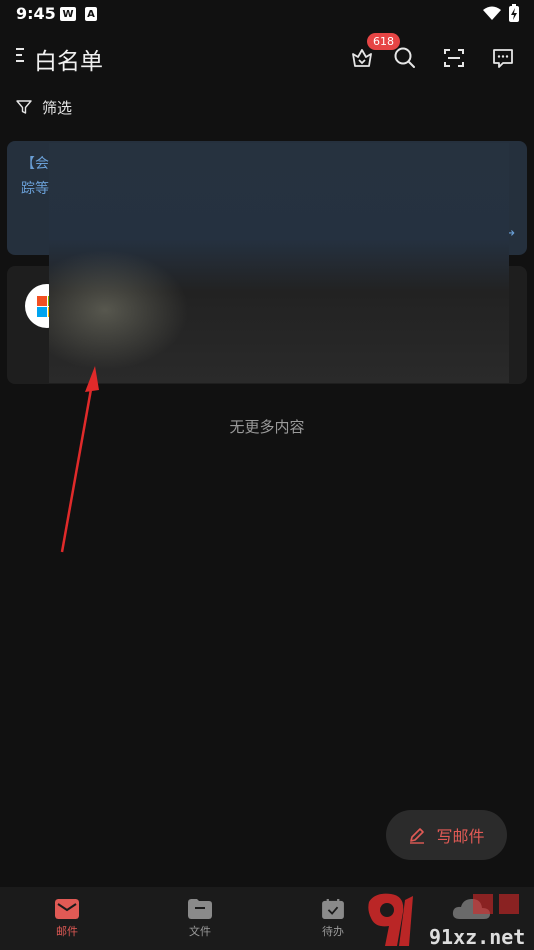 The height and width of the screenshot is (950, 534). Describe the element at coordinates (477, 937) in the screenshot. I see `watermark-text: 91xz.net` at that location.